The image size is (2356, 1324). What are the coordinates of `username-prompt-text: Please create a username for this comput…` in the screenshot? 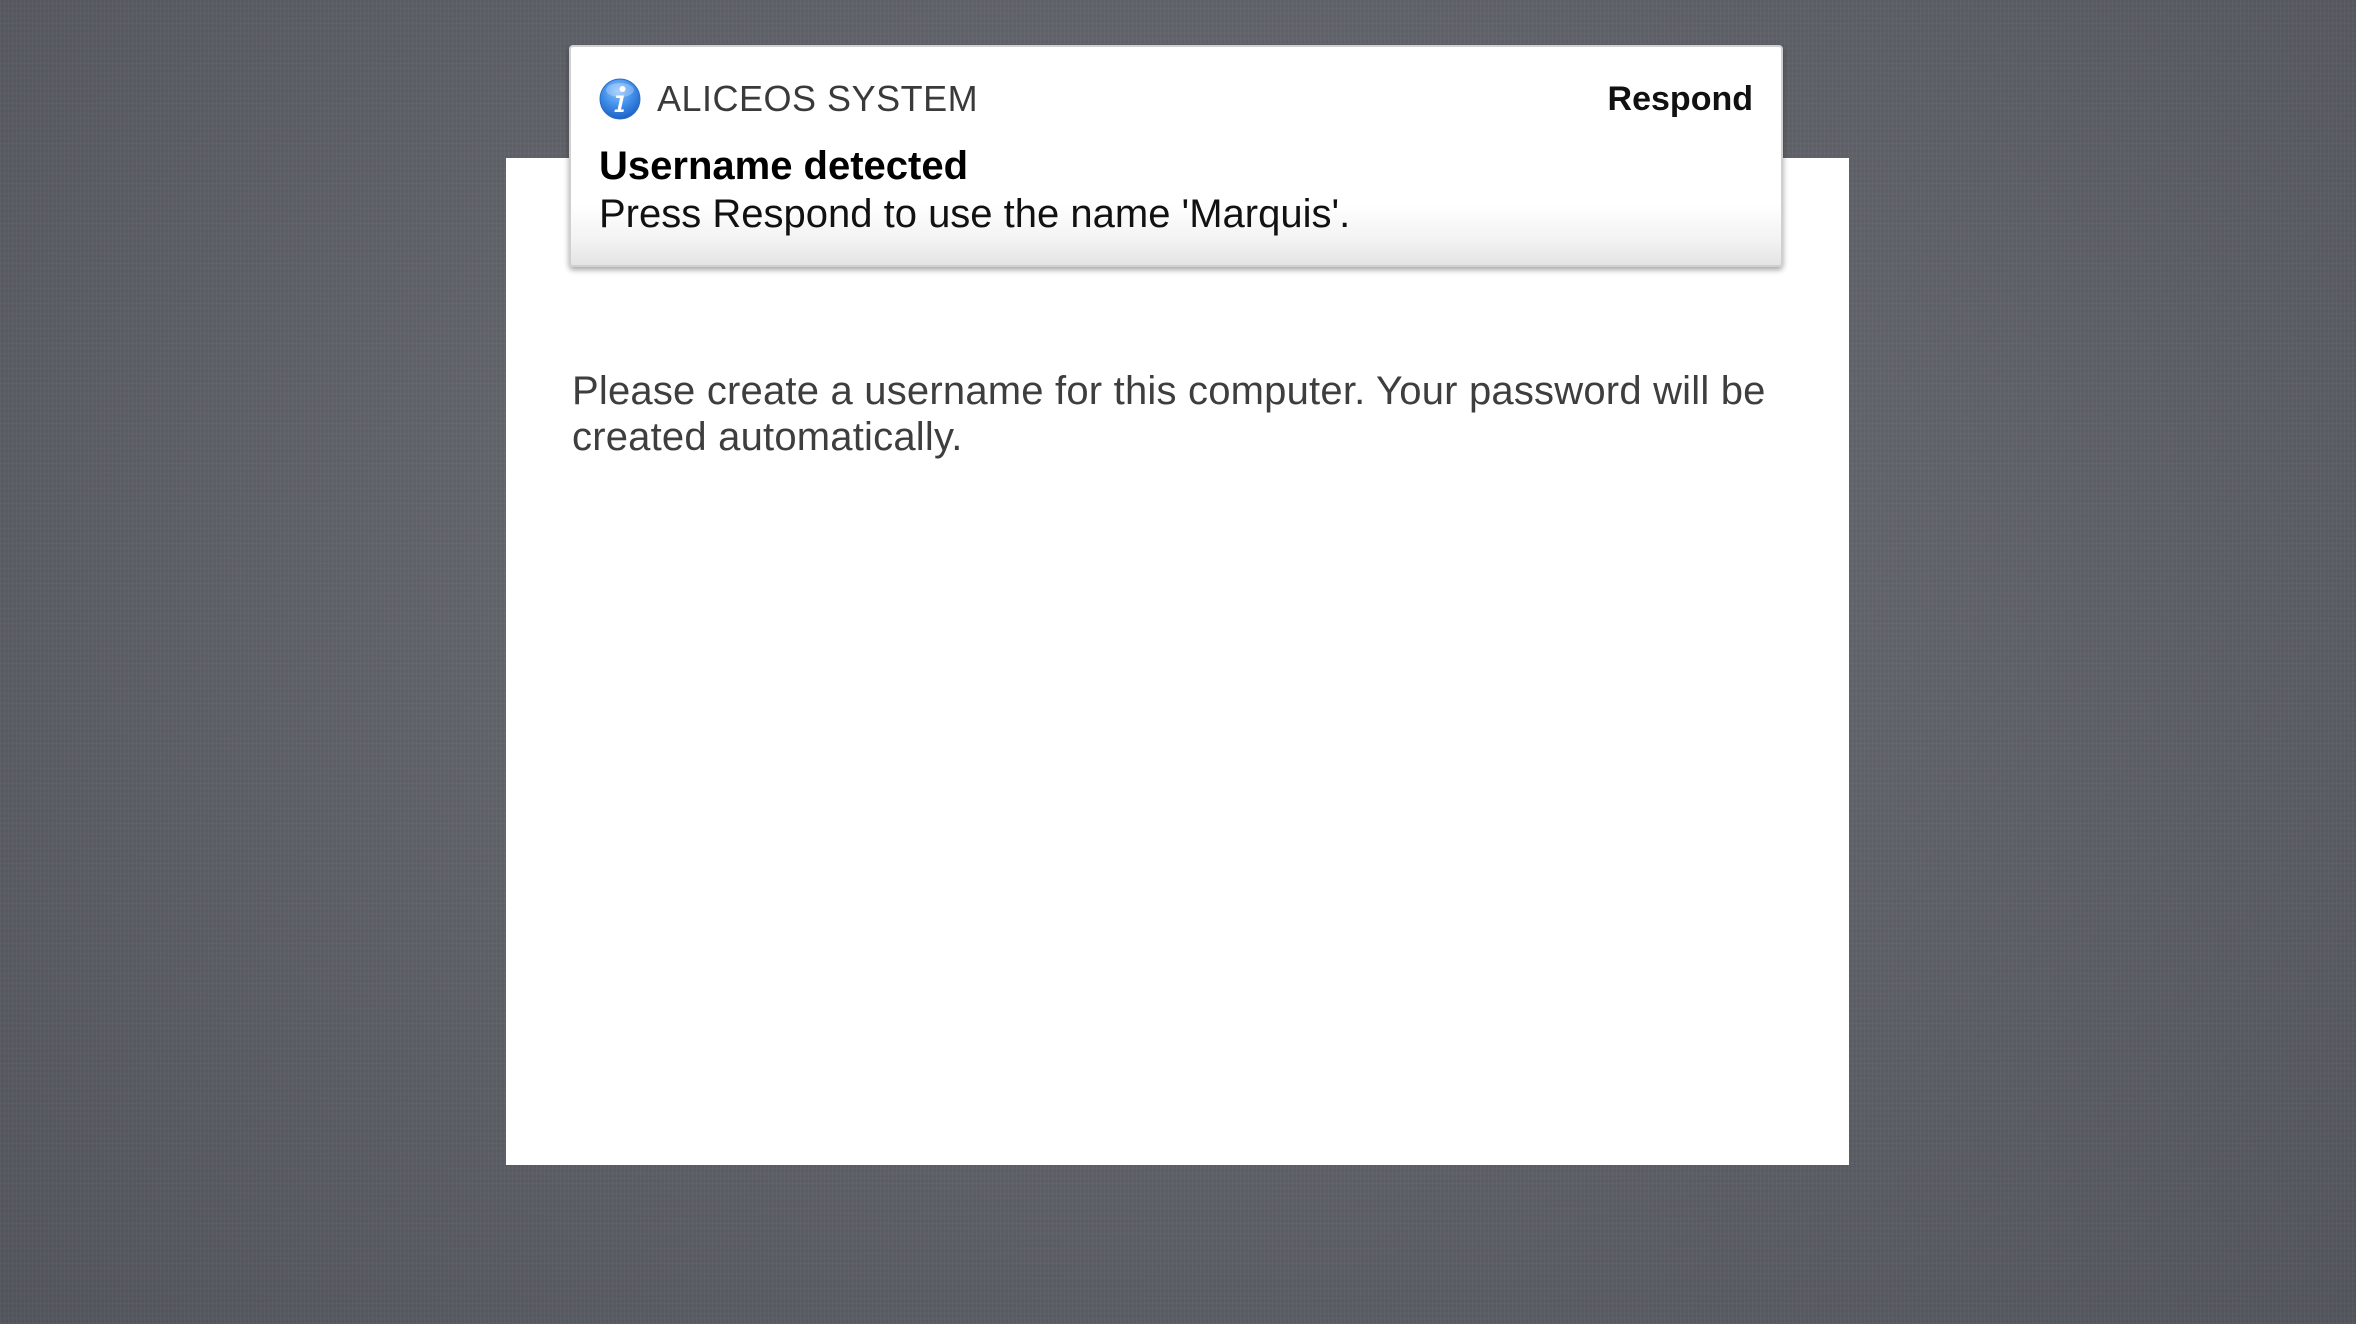 It's located at (1169, 414).